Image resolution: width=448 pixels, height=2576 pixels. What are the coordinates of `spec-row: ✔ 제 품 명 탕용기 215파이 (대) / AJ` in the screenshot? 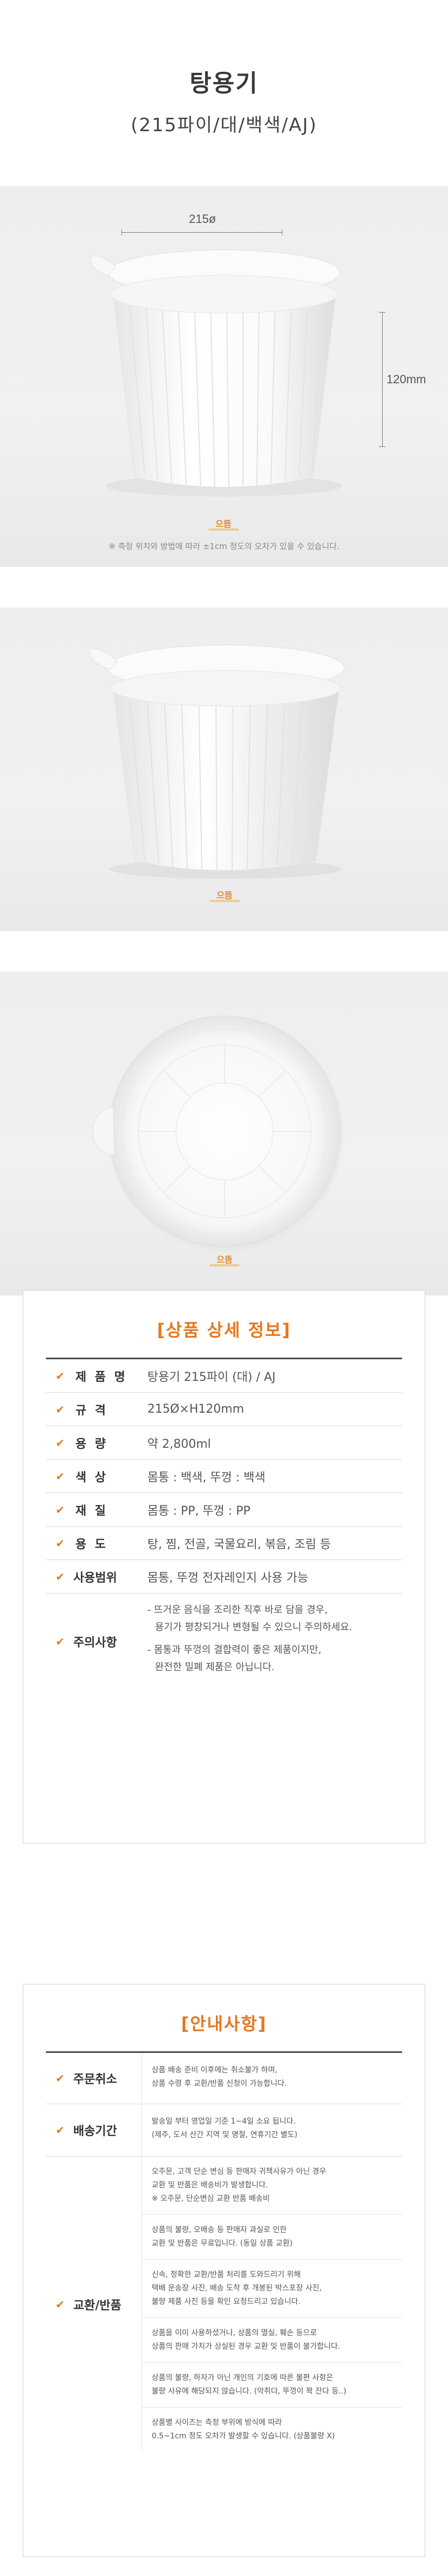 It's located at (224, 1376).